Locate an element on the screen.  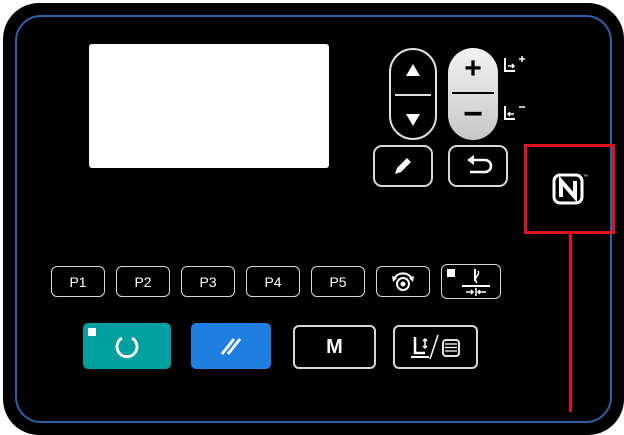
mode-label: M is located at coordinates (334, 346).